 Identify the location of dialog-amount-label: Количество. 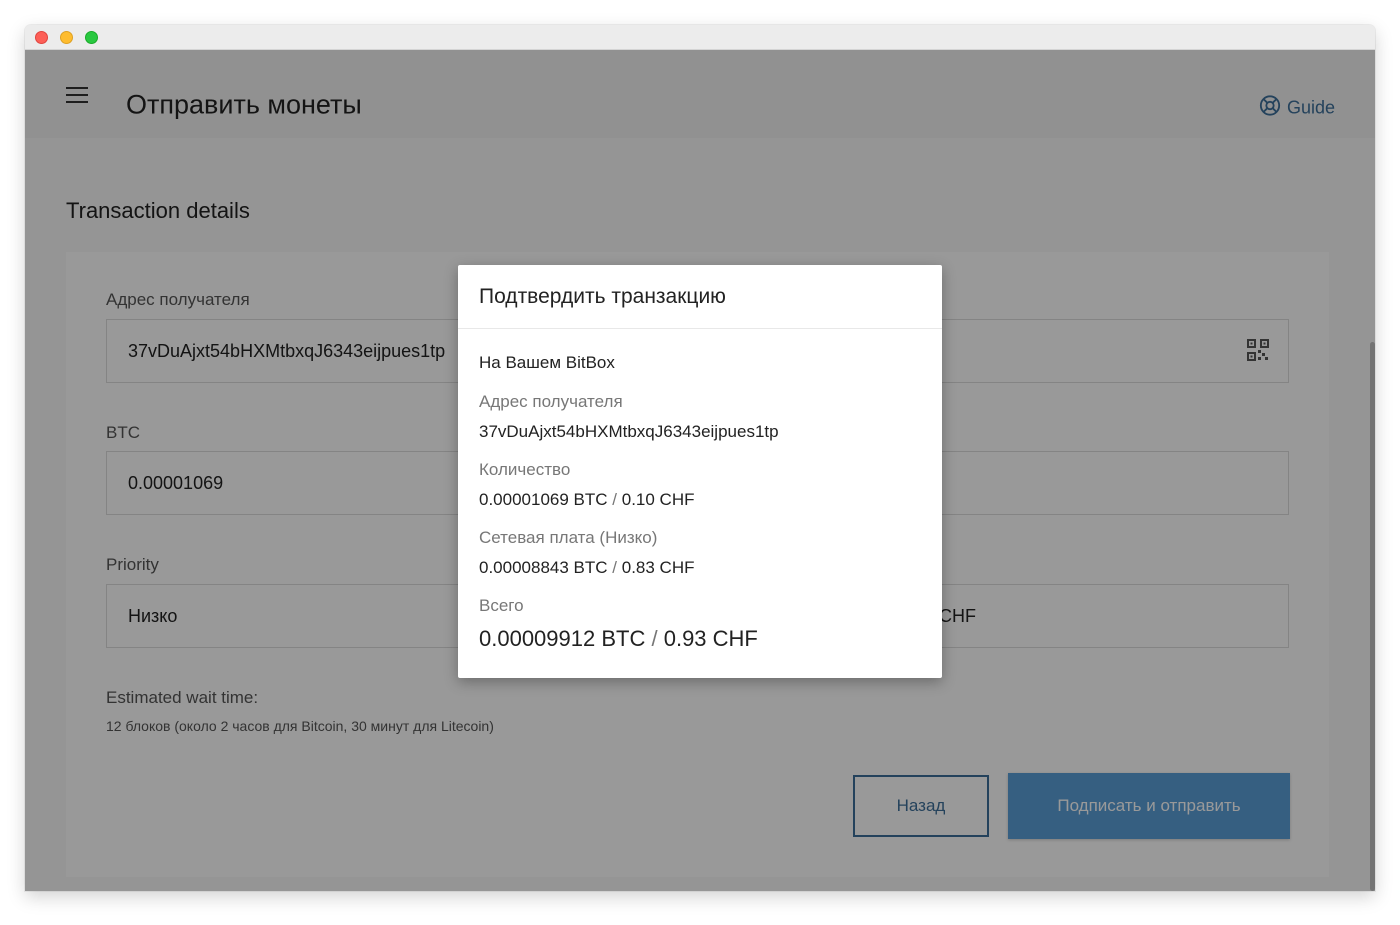
(525, 469).